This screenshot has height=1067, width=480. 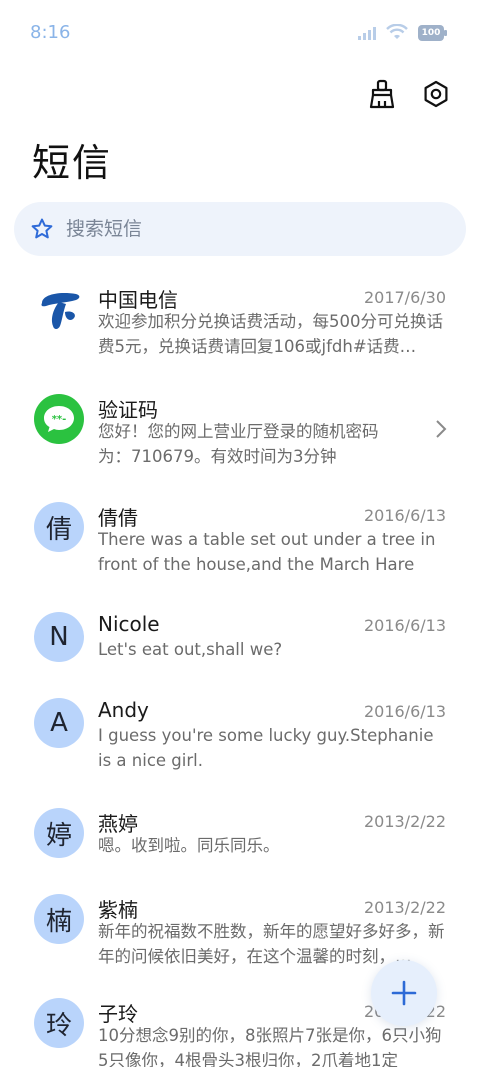 What do you see at coordinates (238, 444) in the screenshot?
I see `message-preview: 您好！您的网上营业厅登录的随机密码为：710679。有效时间为3分钟` at bounding box center [238, 444].